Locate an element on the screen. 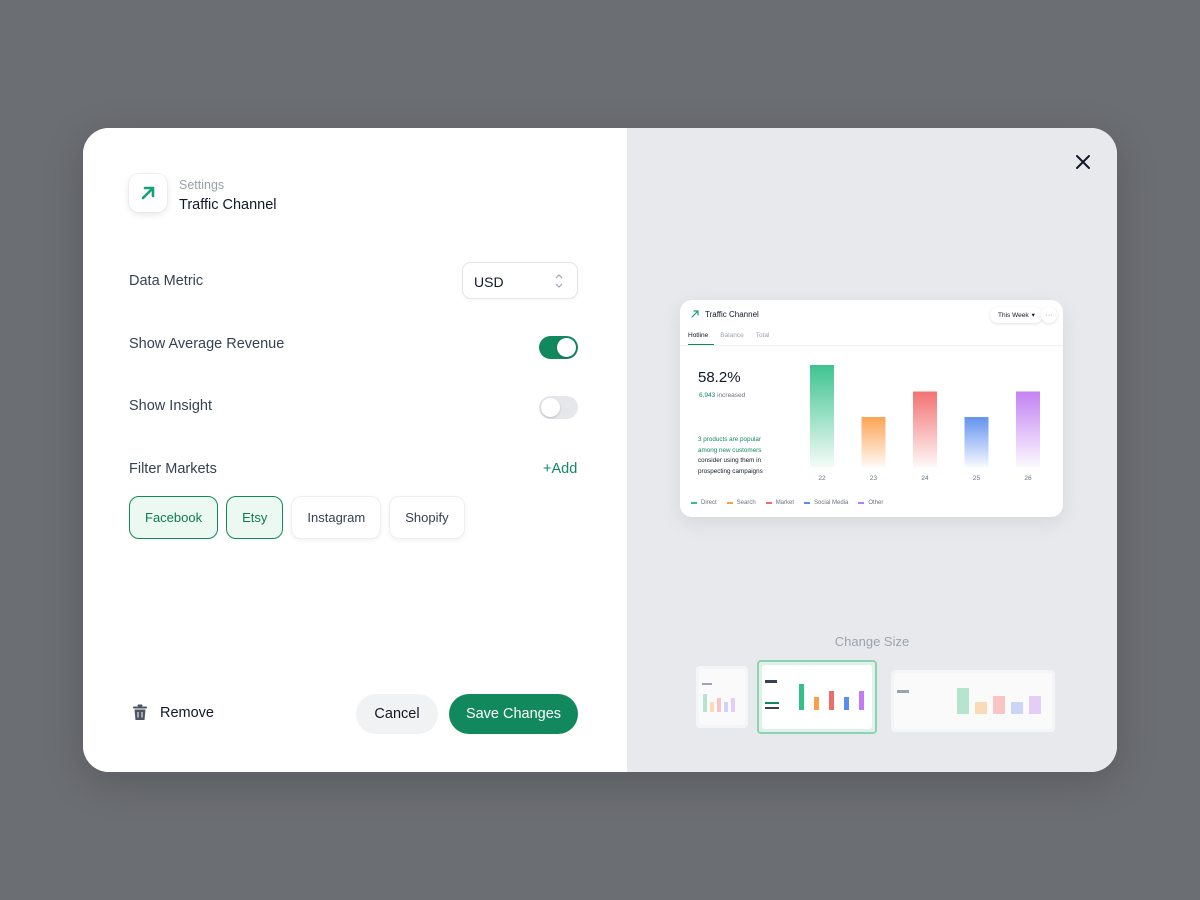 This screenshot has width=1200, height=900. size-option-medium is located at coordinates (817, 697).